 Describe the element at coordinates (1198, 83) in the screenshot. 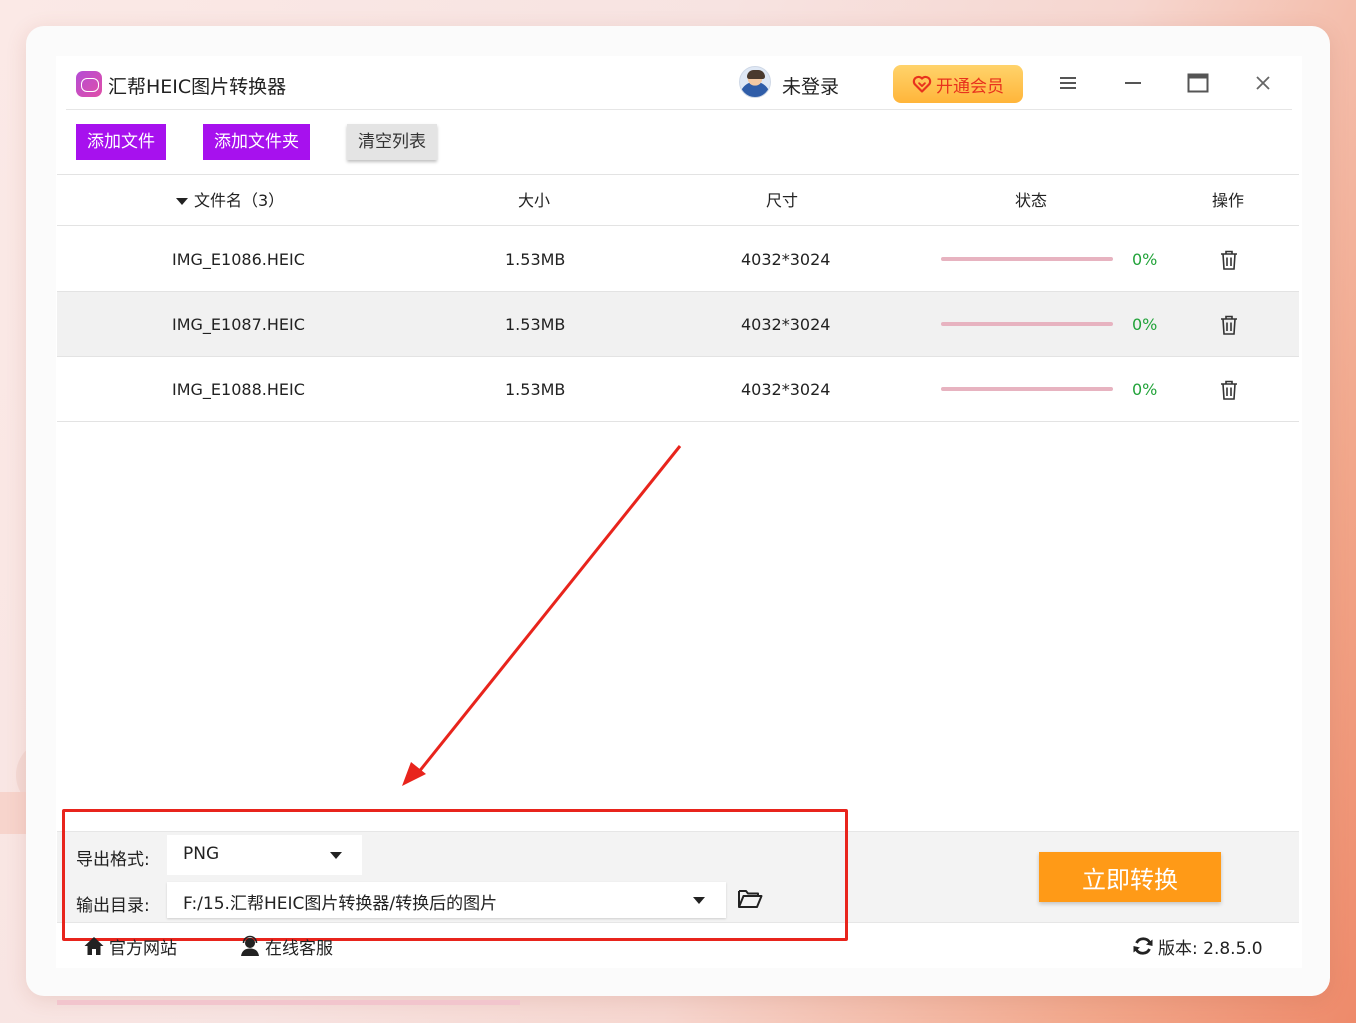

I see `maximize-icon` at that location.